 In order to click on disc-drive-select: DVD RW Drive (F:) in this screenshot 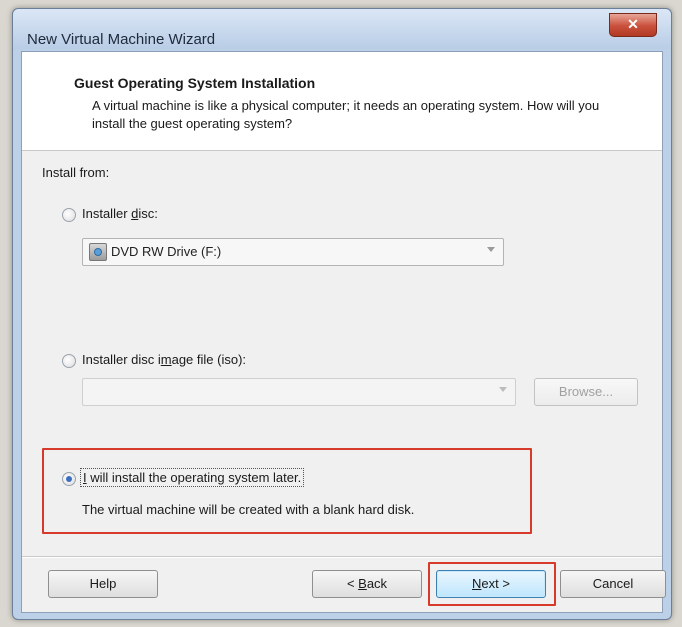, I will do `click(293, 252)`.